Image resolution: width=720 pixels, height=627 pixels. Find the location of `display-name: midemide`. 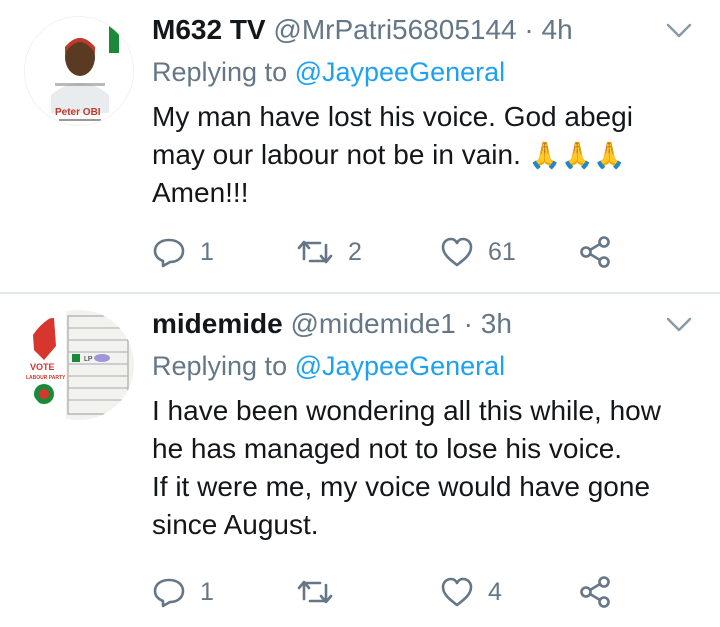

display-name: midemide is located at coordinates (217, 323).